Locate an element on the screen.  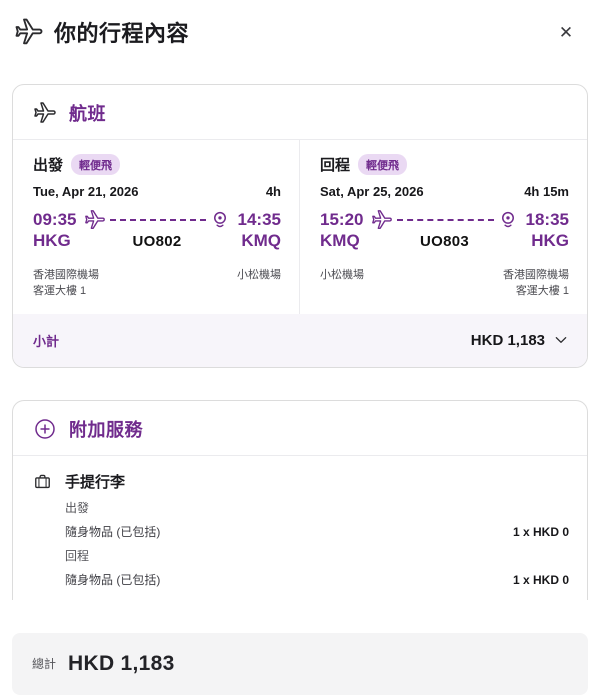
arrival-time: 18:35 is located at coordinates (547, 219).